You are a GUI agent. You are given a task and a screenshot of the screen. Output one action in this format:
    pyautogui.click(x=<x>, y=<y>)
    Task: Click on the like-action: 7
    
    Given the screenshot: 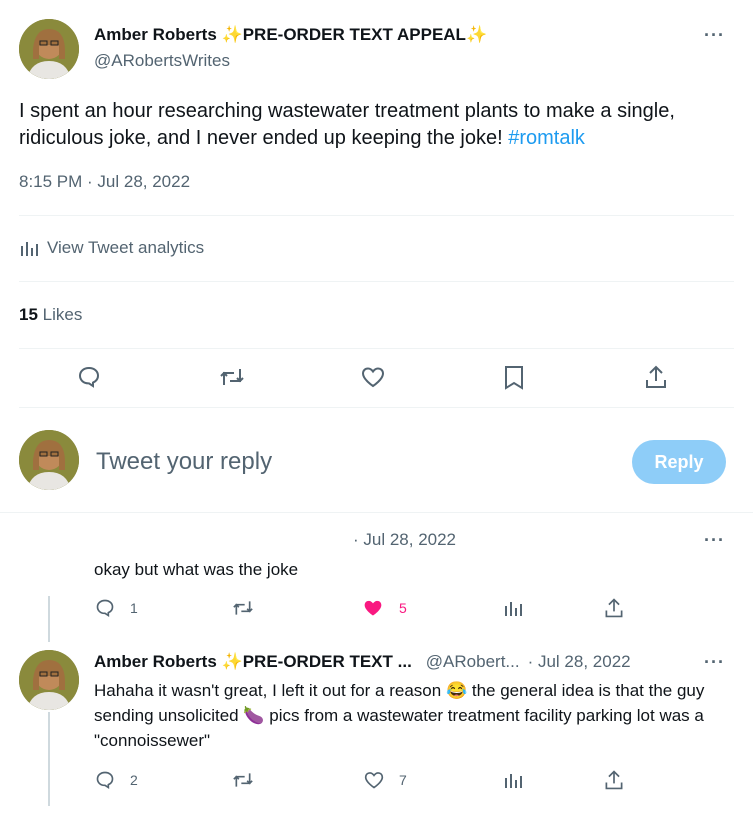 What is the action you would take?
    pyautogui.click(x=385, y=780)
    